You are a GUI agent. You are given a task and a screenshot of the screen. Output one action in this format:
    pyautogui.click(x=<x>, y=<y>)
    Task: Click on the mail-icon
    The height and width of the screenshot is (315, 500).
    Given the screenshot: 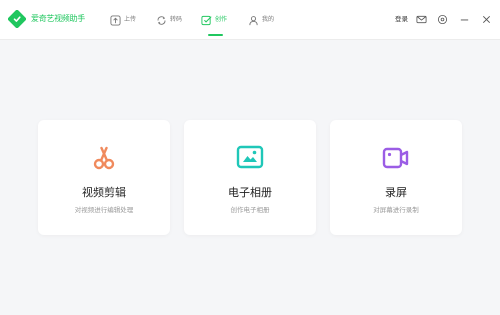 What is the action you would take?
    pyautogui.click(x=421, y=19)
    